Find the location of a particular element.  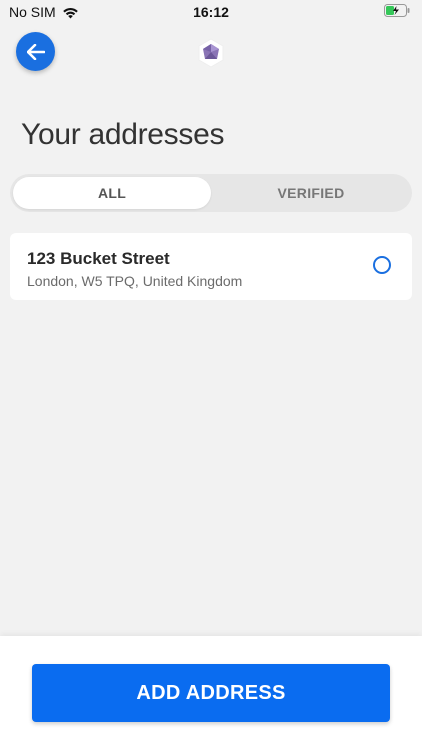

back-button is located at coordinates (35, 51).